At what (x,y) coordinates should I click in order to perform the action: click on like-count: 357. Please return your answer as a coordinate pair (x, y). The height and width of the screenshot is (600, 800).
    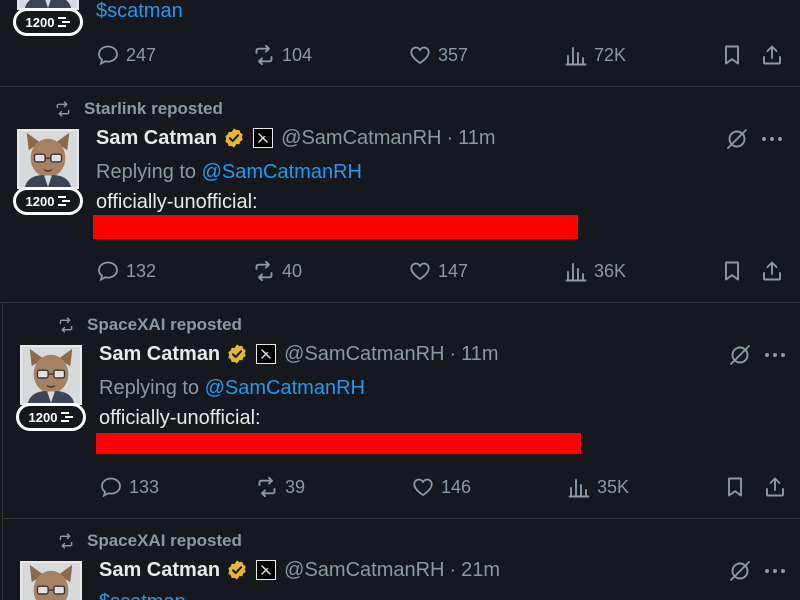
    Looking at the image, I should click on (453, 54).